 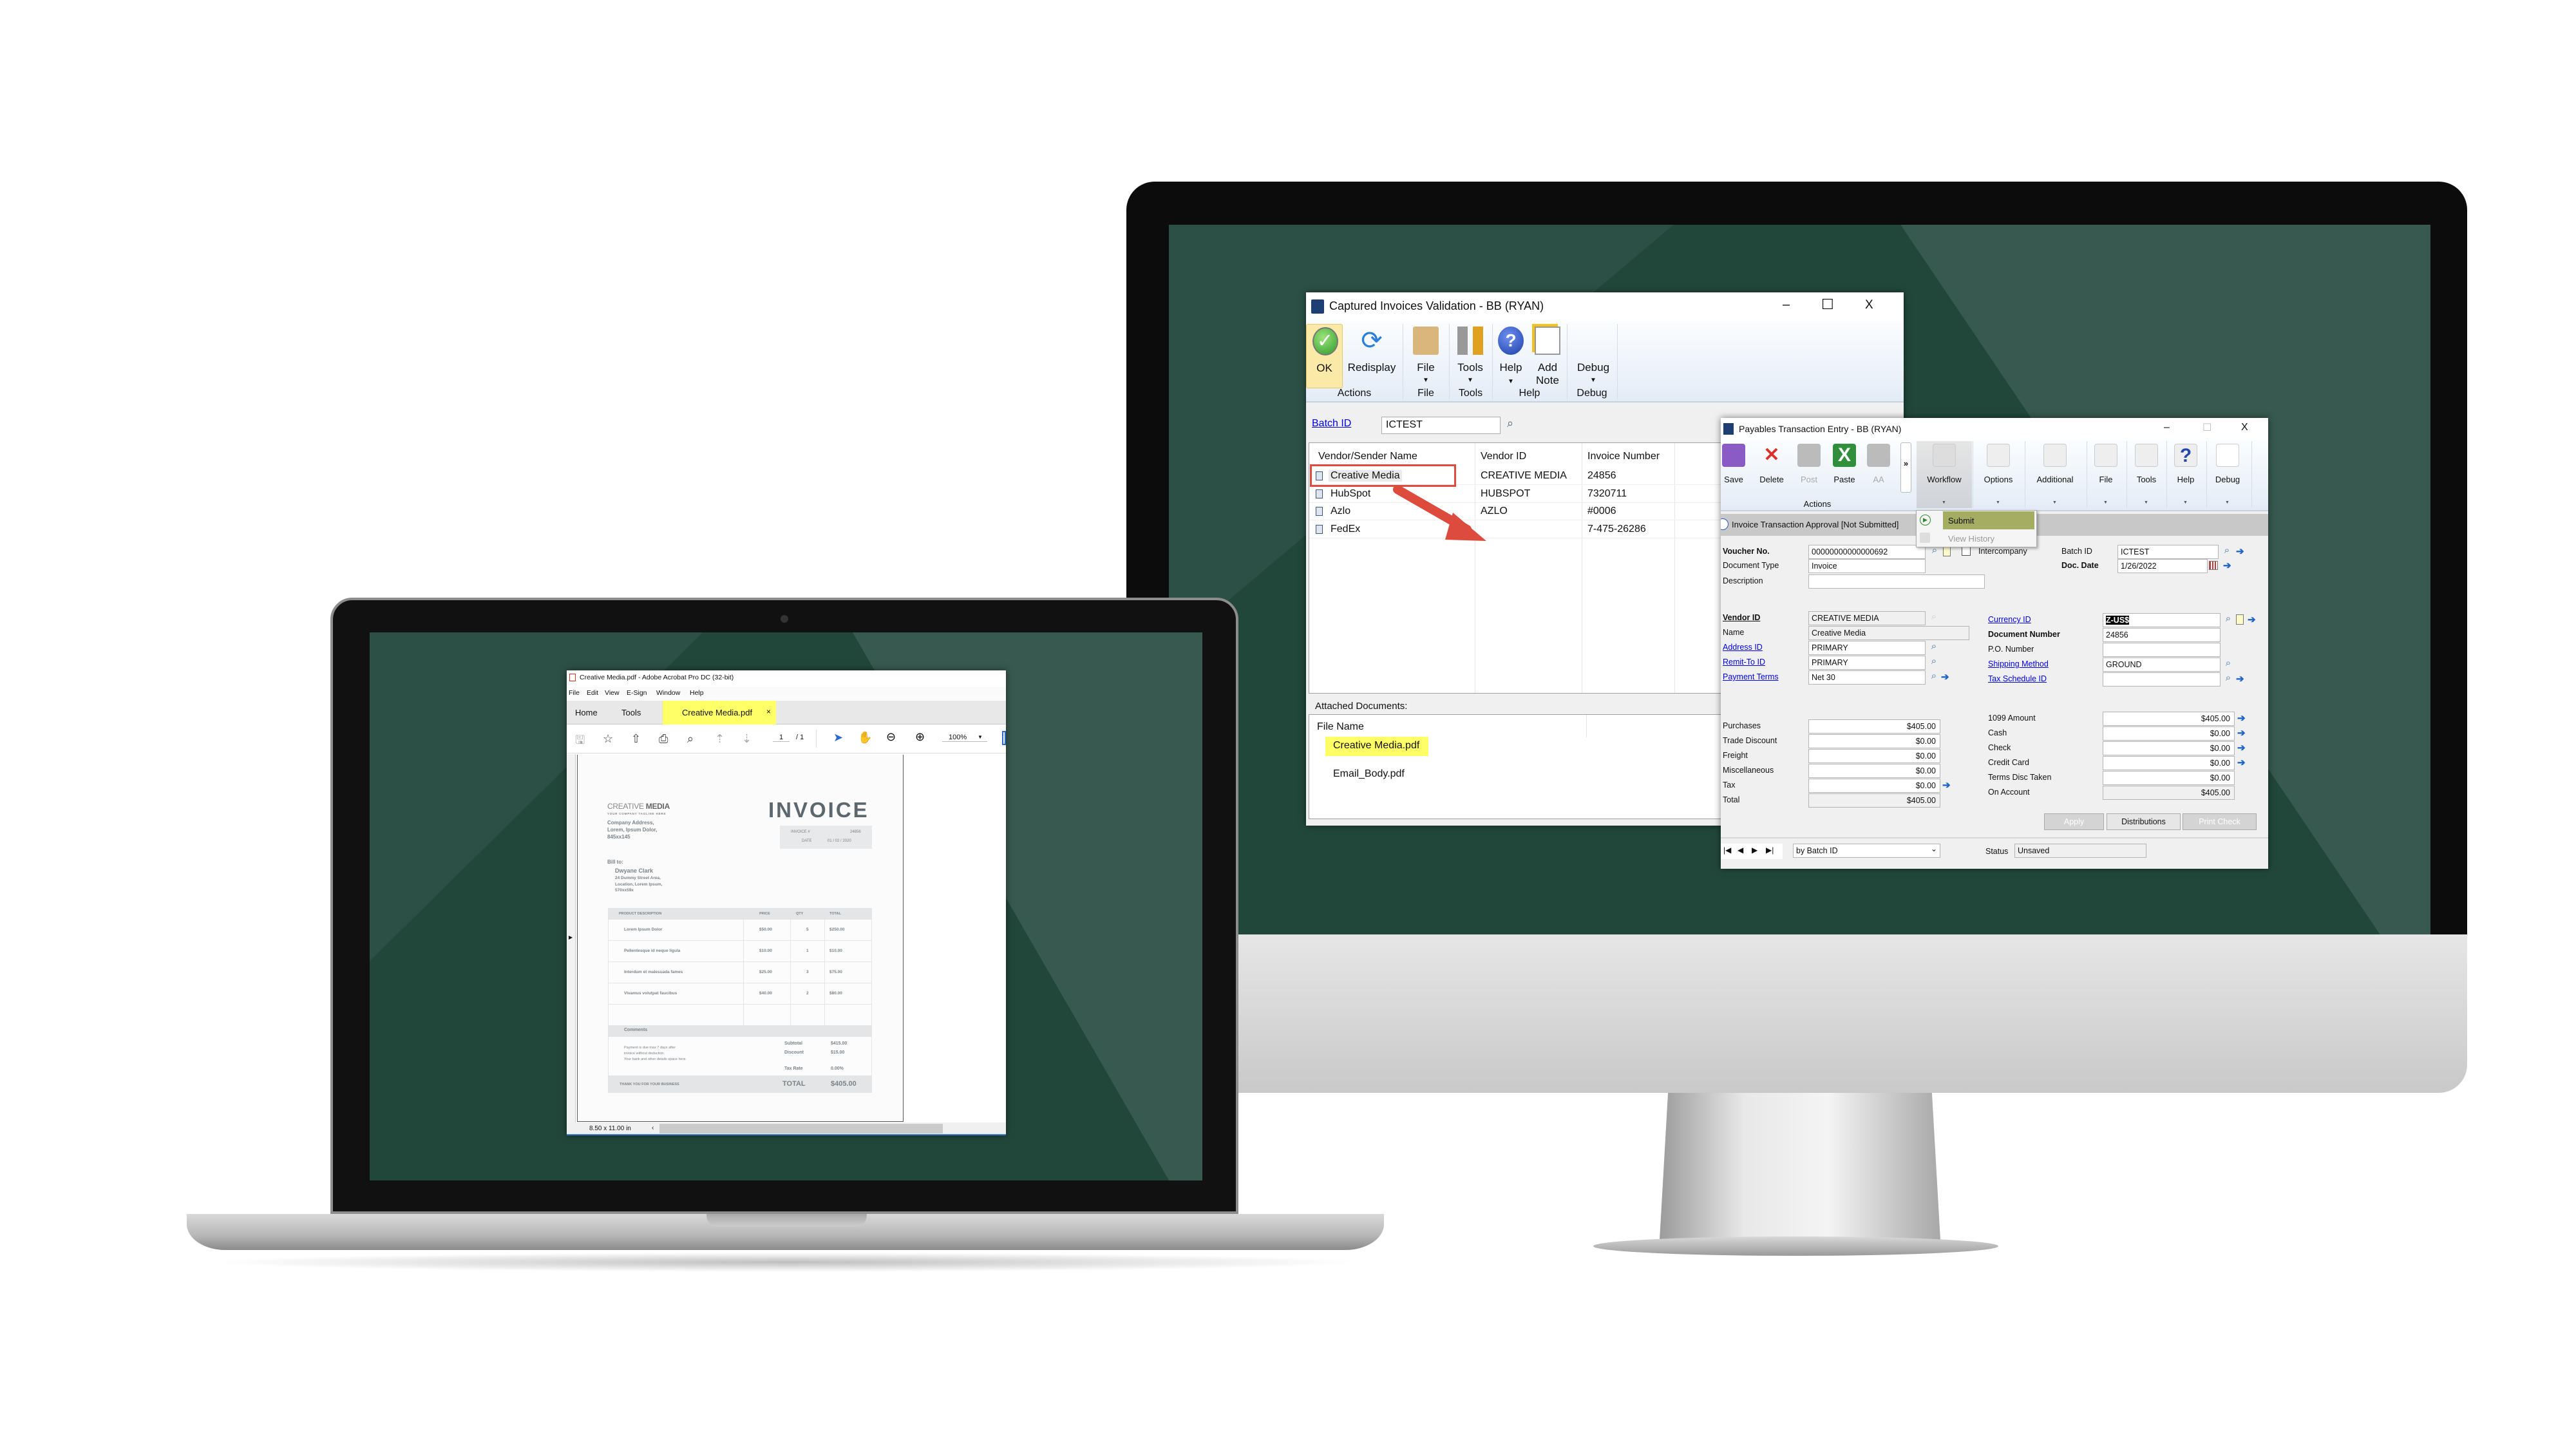 I want to click on ribbon-button-redisplay: ⟳ Redisplay, so click(x=1372, y=356).